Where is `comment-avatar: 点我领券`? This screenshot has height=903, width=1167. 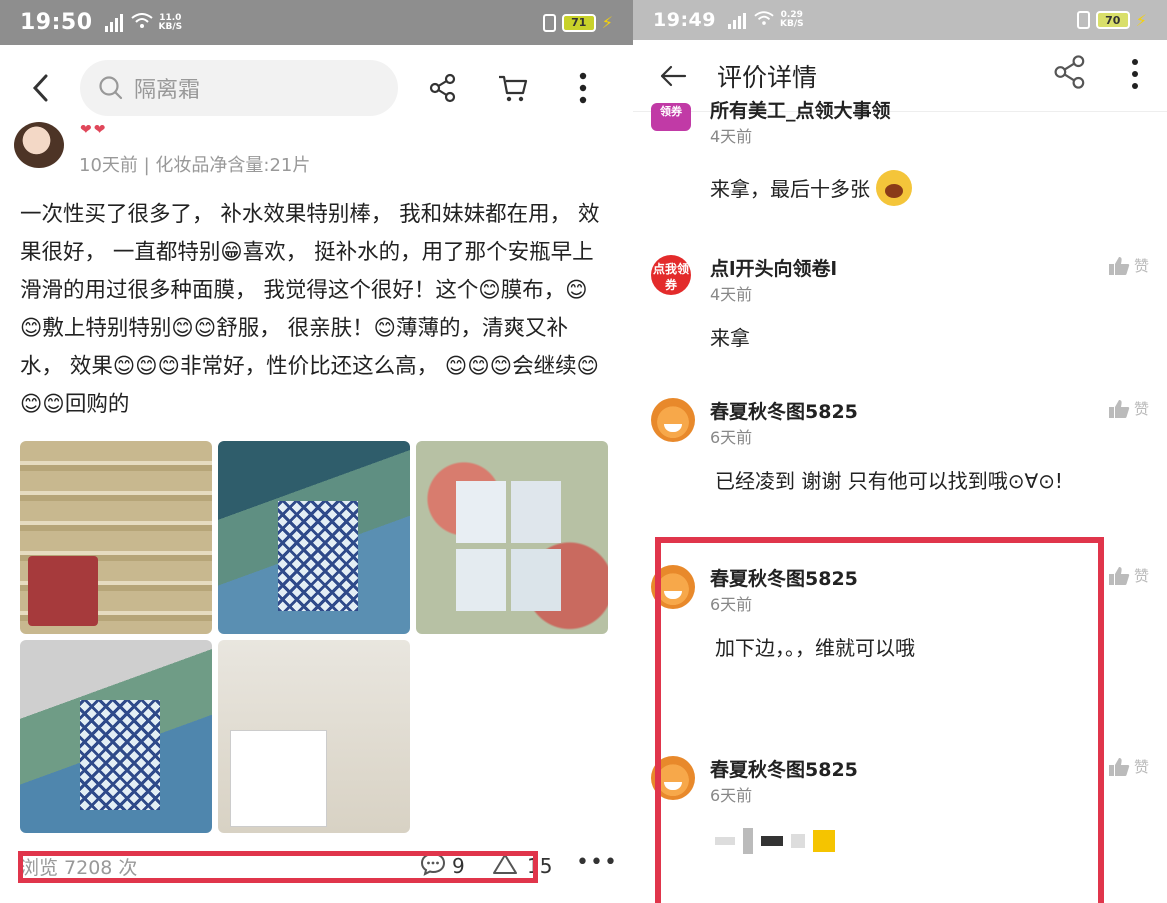
comment-avatar: 点我领券 is located at coordinates (671, 275).